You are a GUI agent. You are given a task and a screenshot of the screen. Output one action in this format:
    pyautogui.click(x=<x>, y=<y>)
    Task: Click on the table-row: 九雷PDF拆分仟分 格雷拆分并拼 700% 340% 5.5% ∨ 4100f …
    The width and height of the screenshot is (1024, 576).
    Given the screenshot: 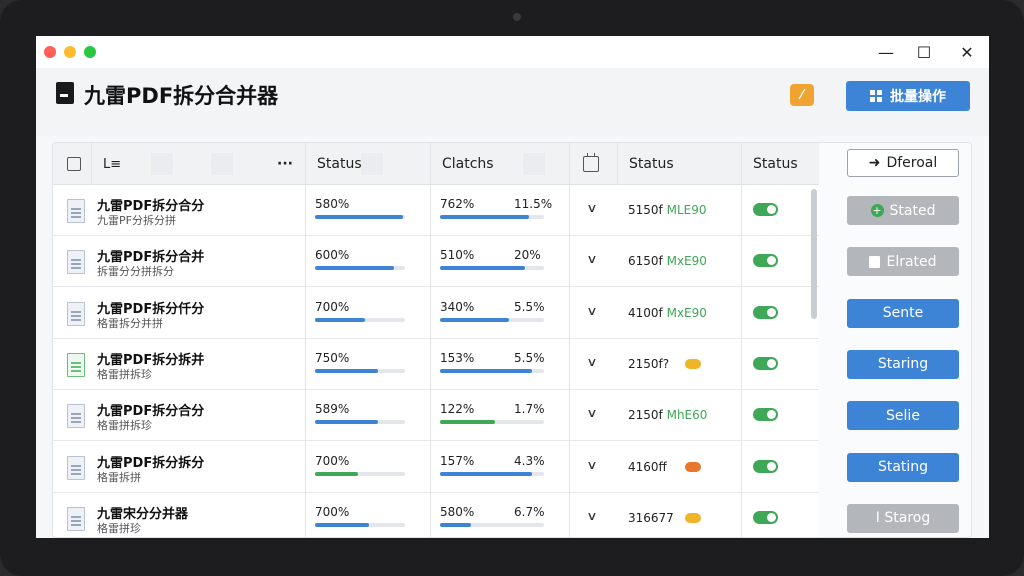 What is the action you would take?
    pyautogui.click(x=436, y=313)
    